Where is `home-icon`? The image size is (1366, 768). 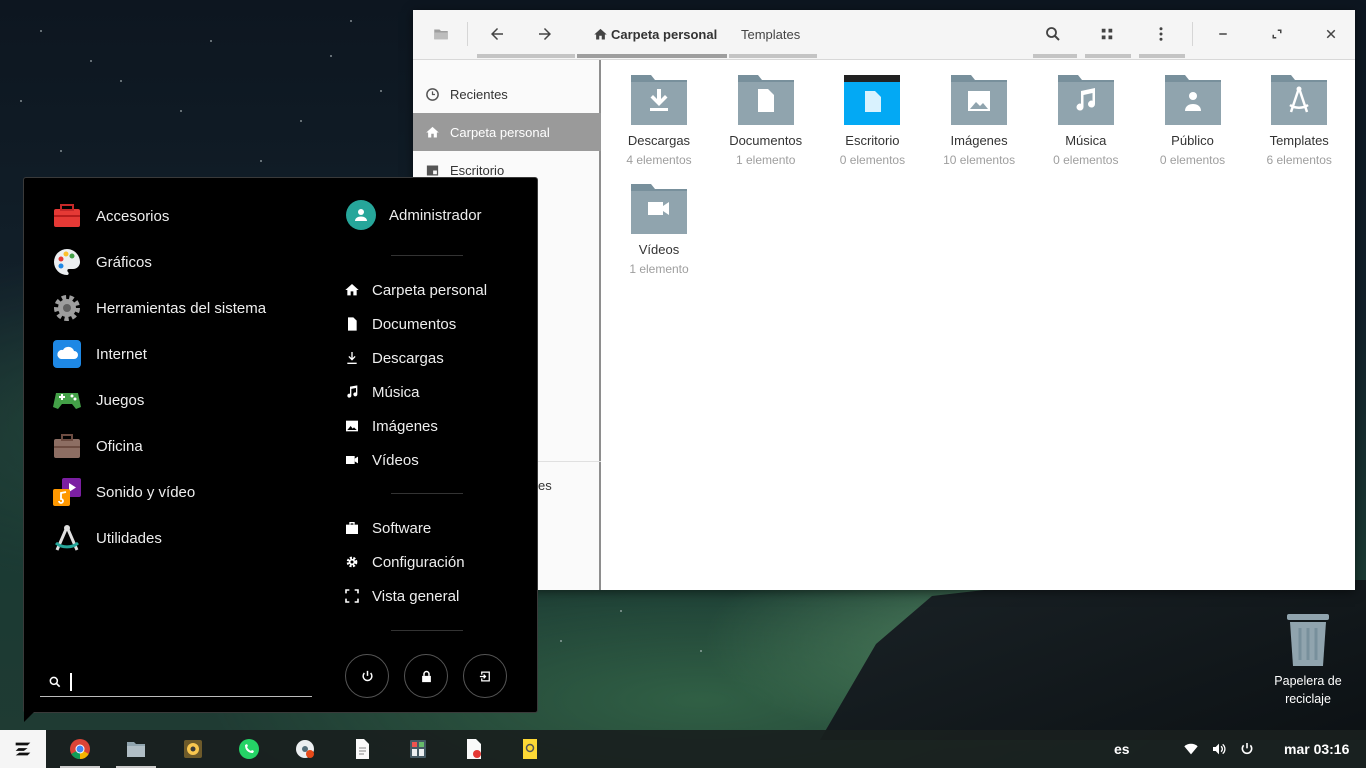 home-icon is located at coordinates (352, 290).